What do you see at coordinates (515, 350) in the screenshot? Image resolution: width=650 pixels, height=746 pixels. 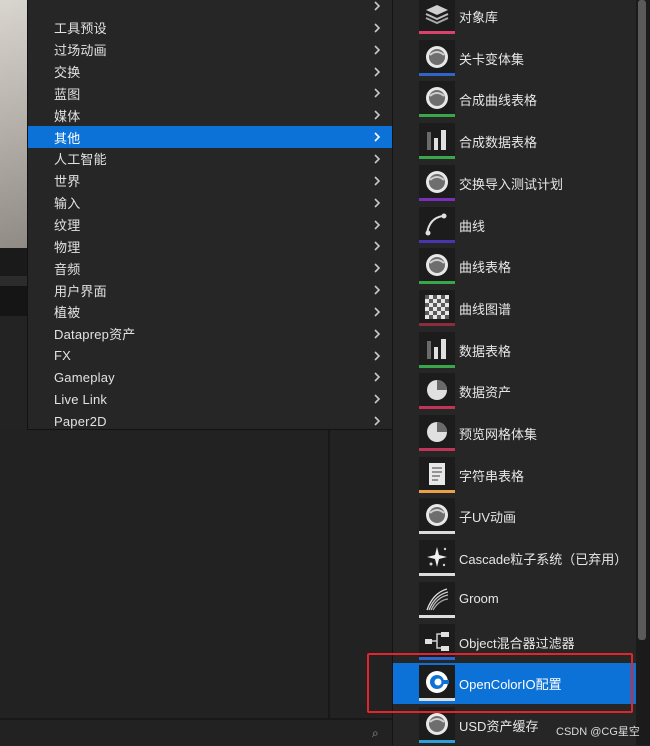 I see `submenu-item-8: 数据表格` at bounding box center [515, 350].